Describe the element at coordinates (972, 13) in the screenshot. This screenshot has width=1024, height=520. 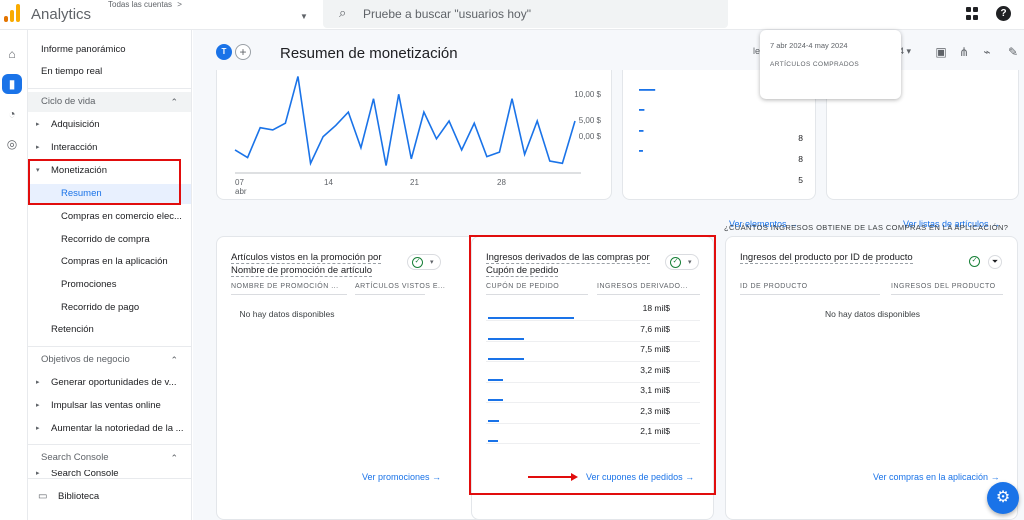
I see `apps-grid-icon` at that location.